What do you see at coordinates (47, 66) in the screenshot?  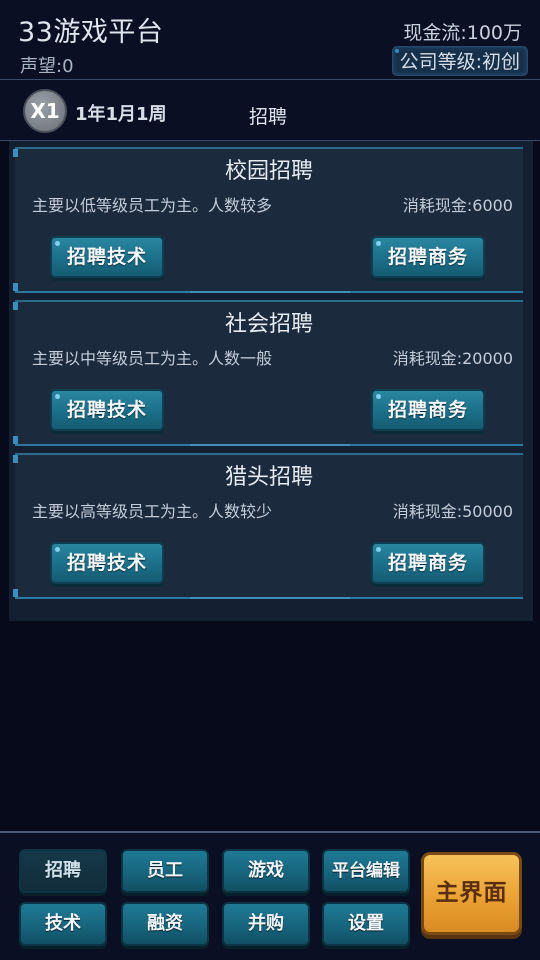 I see `reputation-value: 声望:0` at bounding box center [47, 66].